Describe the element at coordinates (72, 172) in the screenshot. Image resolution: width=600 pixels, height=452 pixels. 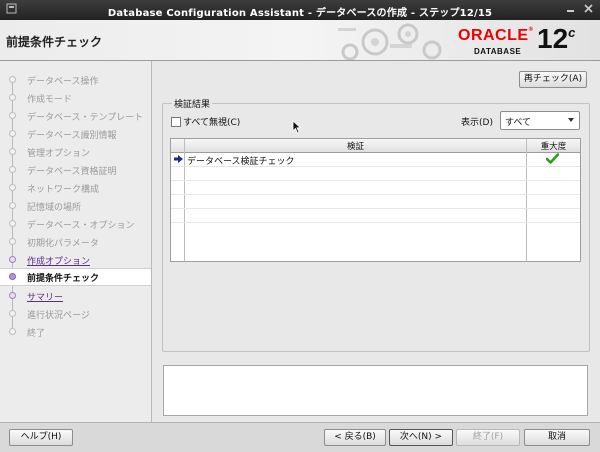
I see `sidebar-item-label: データベース資格証明` at that location.